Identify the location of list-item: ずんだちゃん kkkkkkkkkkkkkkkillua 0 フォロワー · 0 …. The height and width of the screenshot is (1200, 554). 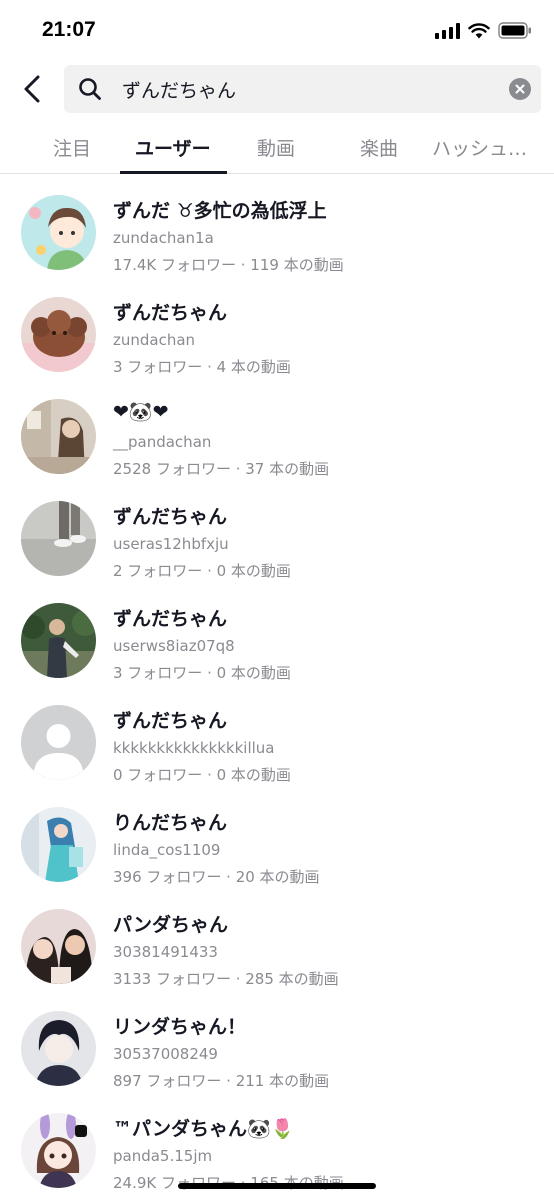
(277, 737).